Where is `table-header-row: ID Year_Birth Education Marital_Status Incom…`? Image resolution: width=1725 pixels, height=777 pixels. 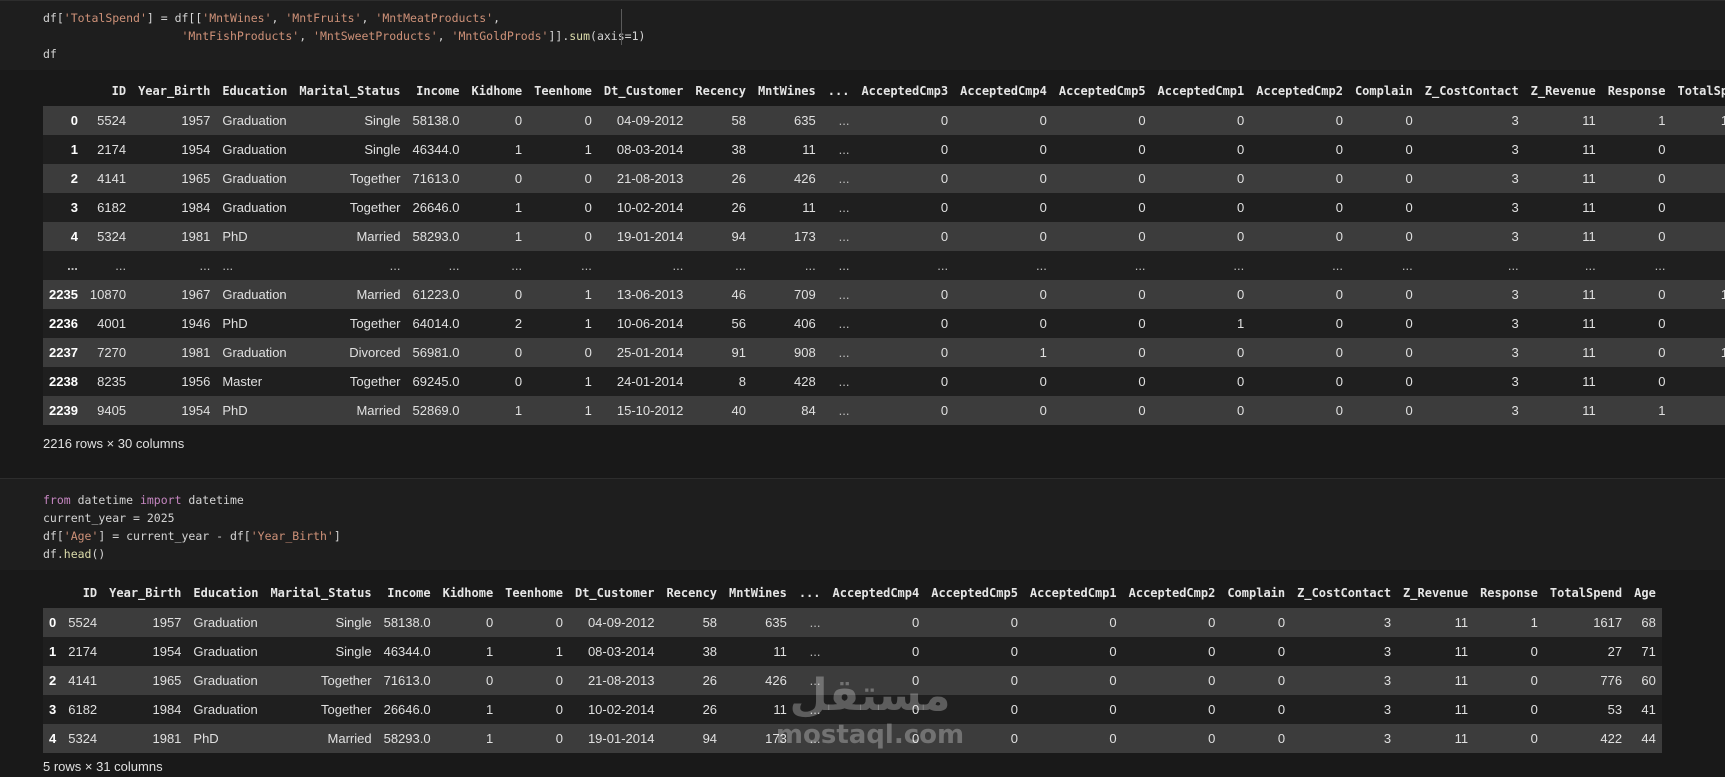 table-header-row: ID Year_Birth Education Marital_Status Incom… is located at coordinates (852, 593).